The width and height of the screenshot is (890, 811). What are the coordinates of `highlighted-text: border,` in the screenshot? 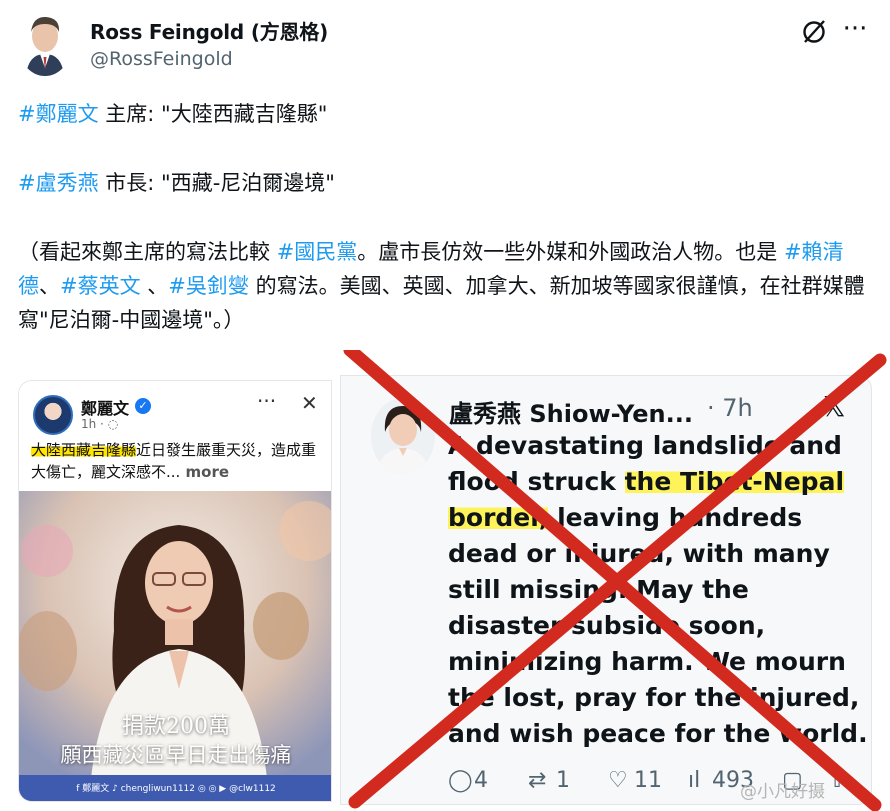 It's located at (498, 517).